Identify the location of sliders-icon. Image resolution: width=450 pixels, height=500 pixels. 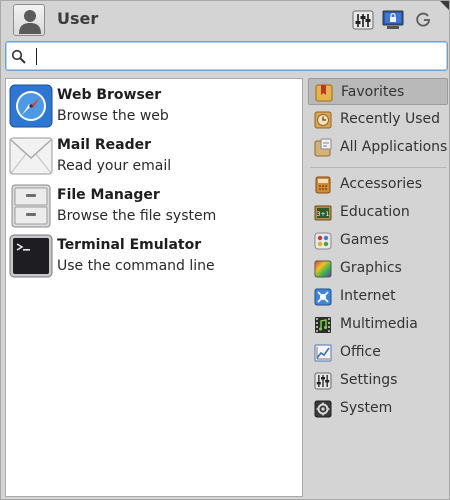
(363, 20).